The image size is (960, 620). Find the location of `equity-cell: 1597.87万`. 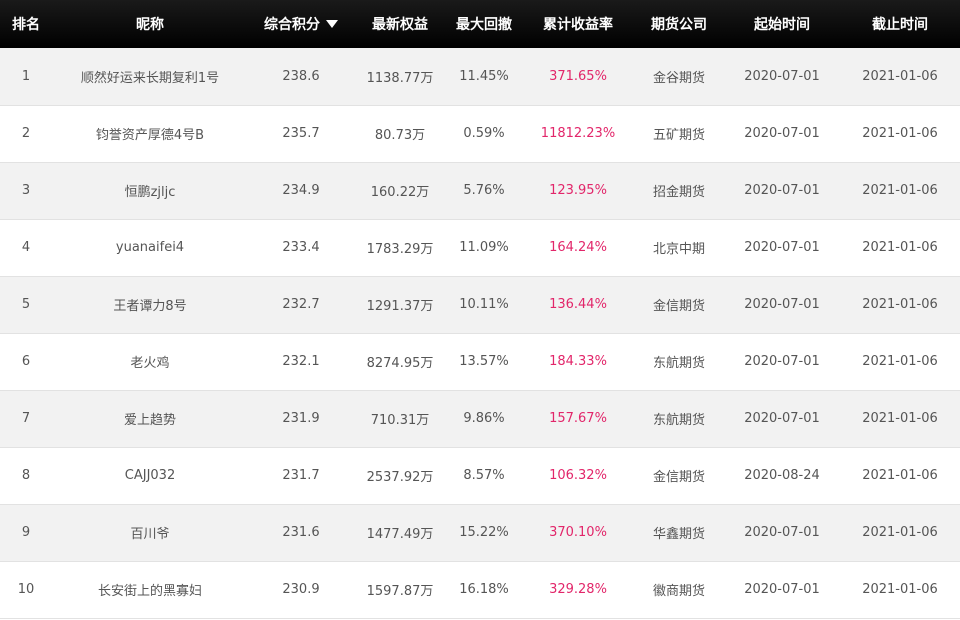

equity-cell: 1597.87万 is located at coordinates (400, 591).